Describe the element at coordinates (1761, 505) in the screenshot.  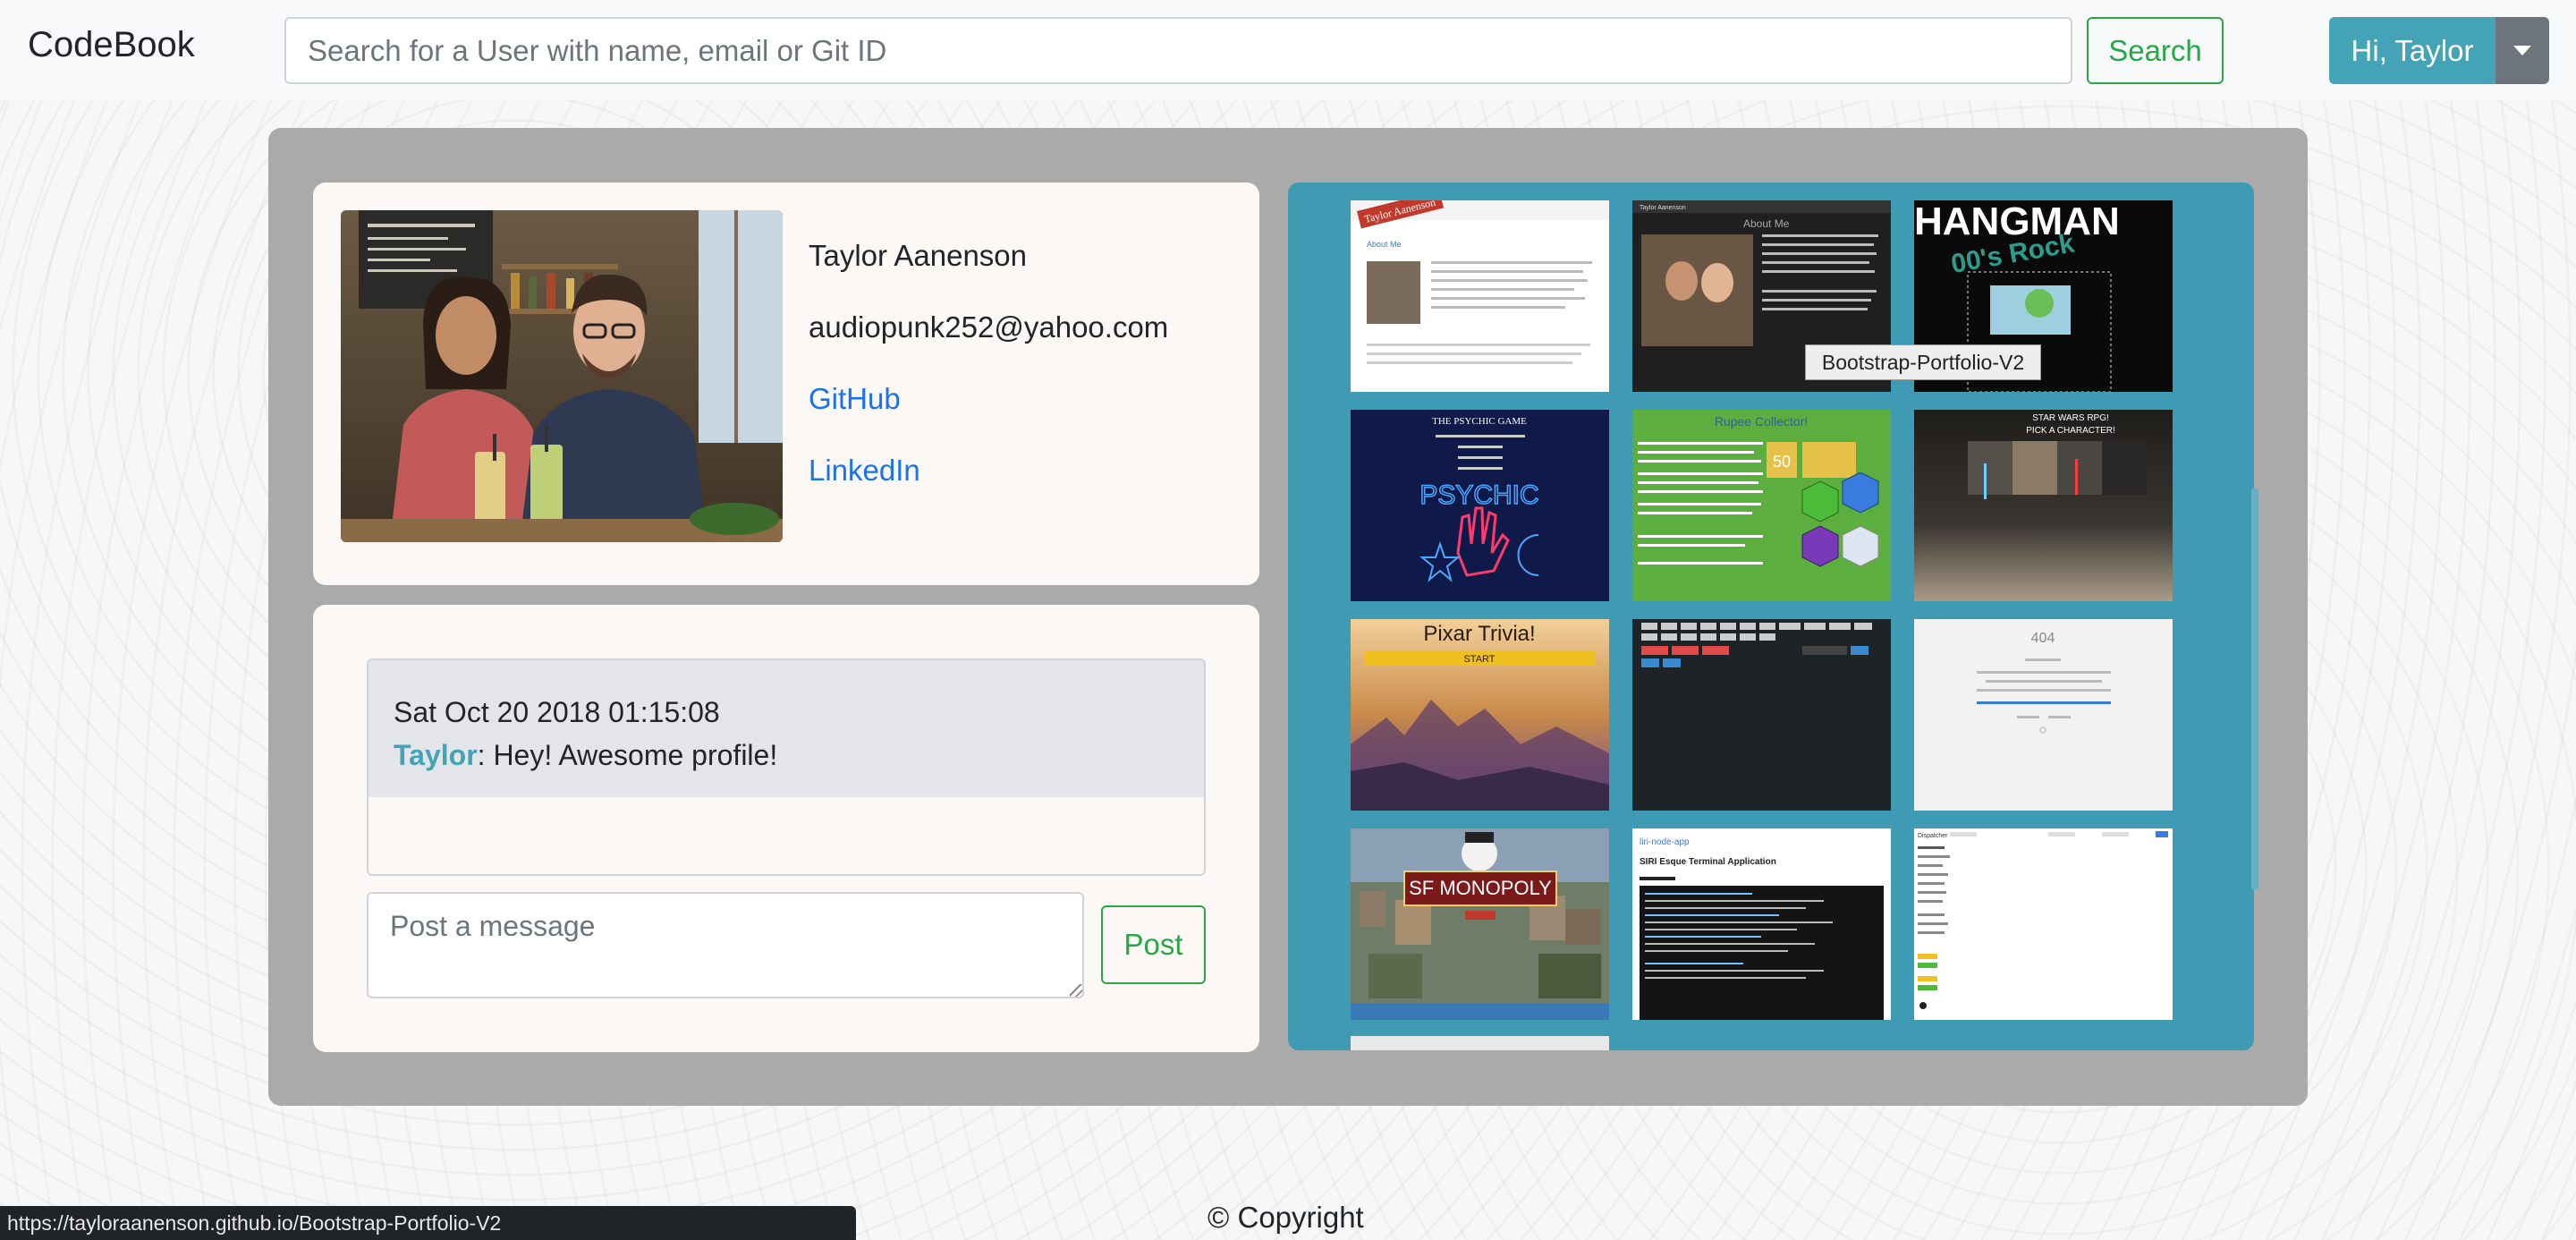
I see `project-thumb-rupee-collector: Rupee Collector! 50` at that location.